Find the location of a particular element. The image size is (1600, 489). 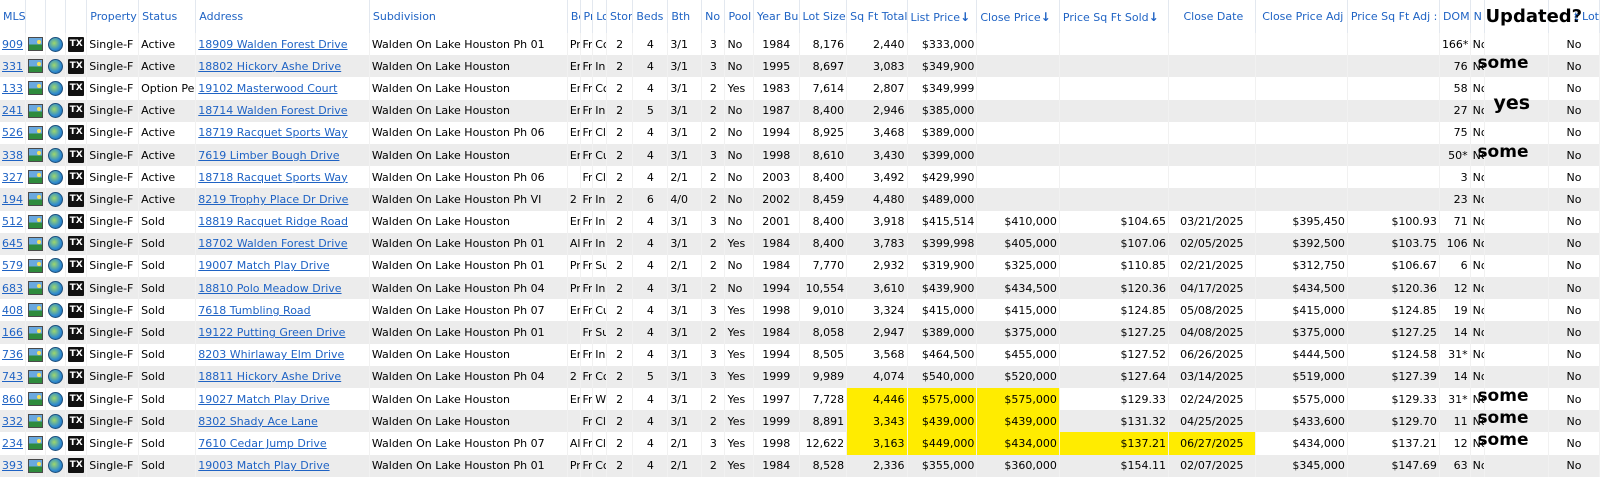

cell-address-link: 8219 Trophy Place Dr Drive is located at coordinates (282, 199).